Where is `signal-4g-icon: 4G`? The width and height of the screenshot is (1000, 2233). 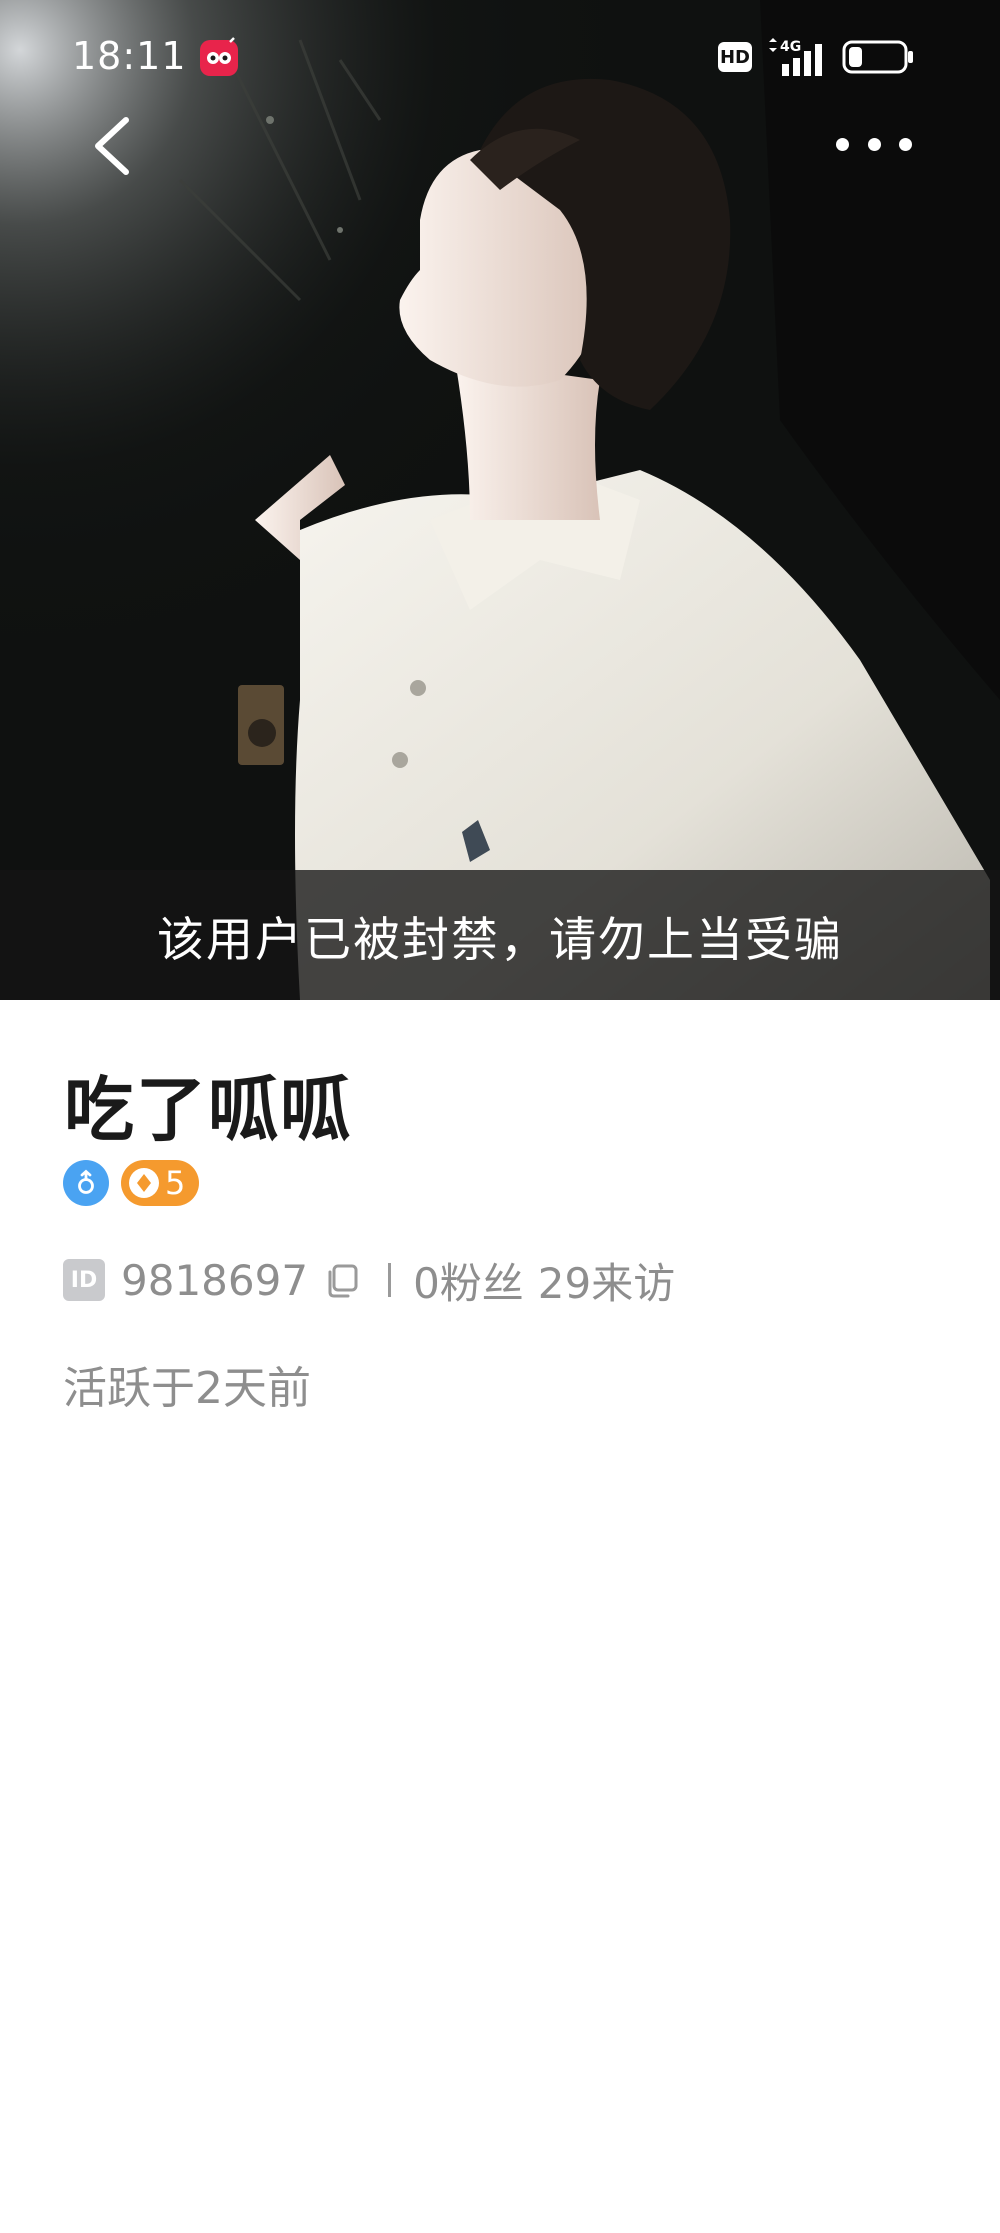
signal-4g-icon: 4G is located at coordinates (795, 57).